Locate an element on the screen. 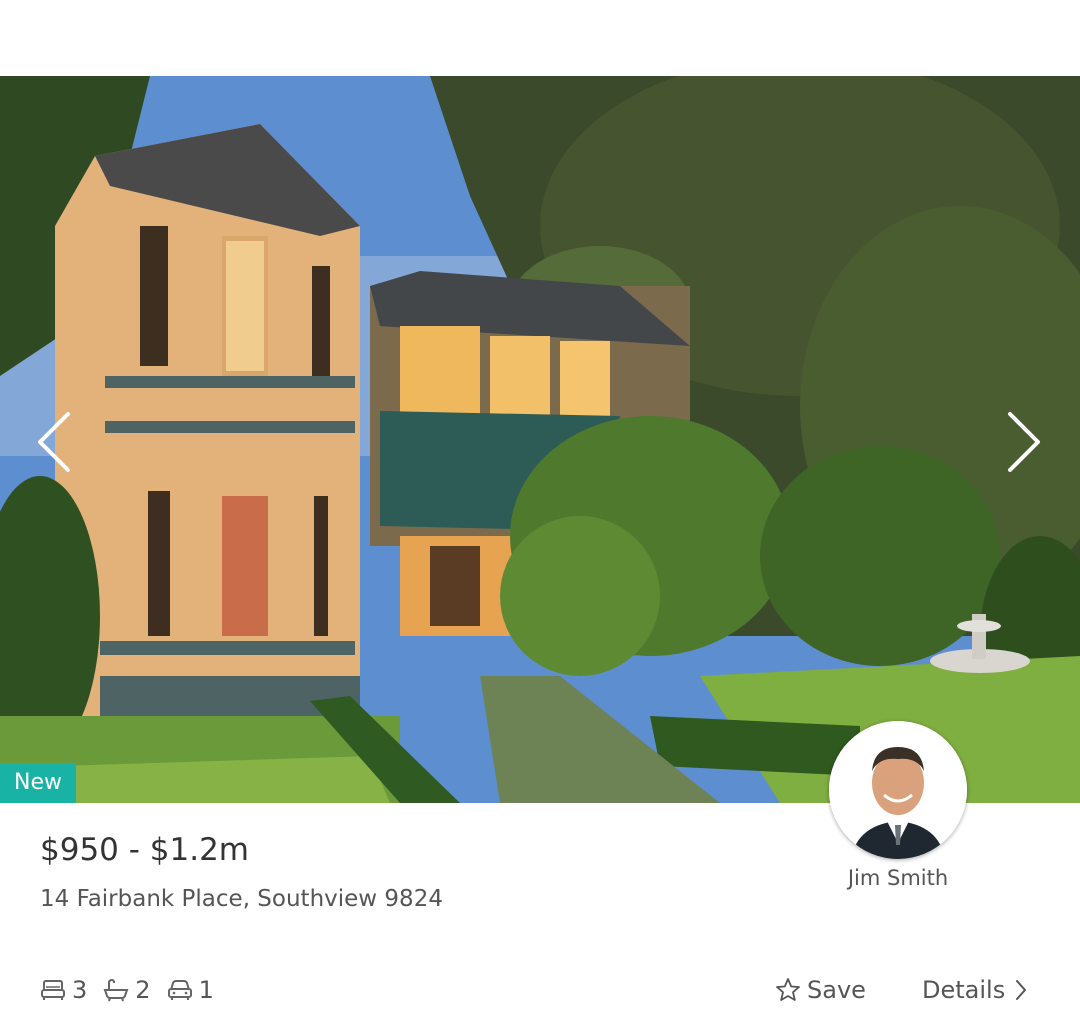  chevron-left-icon is located at coordinates (54, 442).